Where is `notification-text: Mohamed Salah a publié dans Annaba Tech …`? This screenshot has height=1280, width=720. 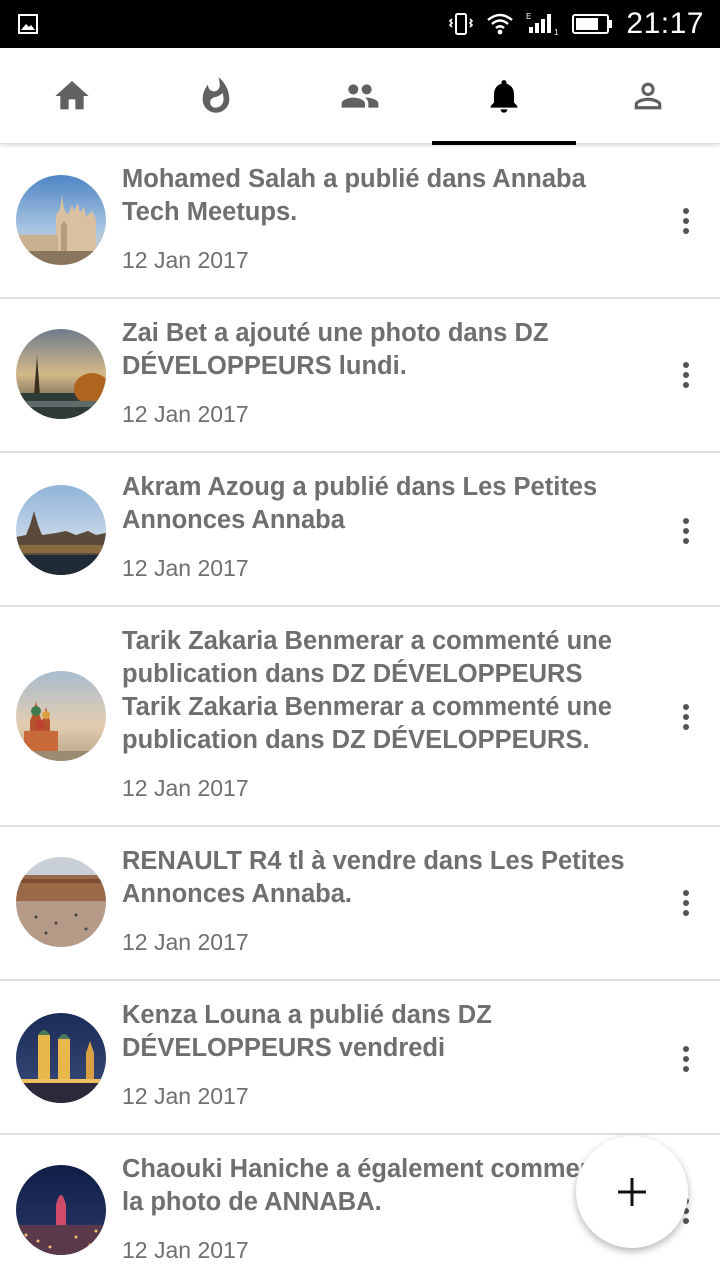
notification-text: Mohamed Salah a publié dans Annaba Tech … is located at coordinates (354, 195).